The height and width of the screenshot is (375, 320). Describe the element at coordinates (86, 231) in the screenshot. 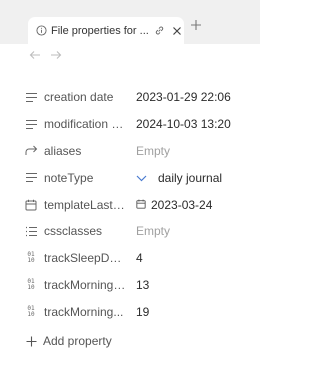

I see `property-key: cssclasses` at that location.